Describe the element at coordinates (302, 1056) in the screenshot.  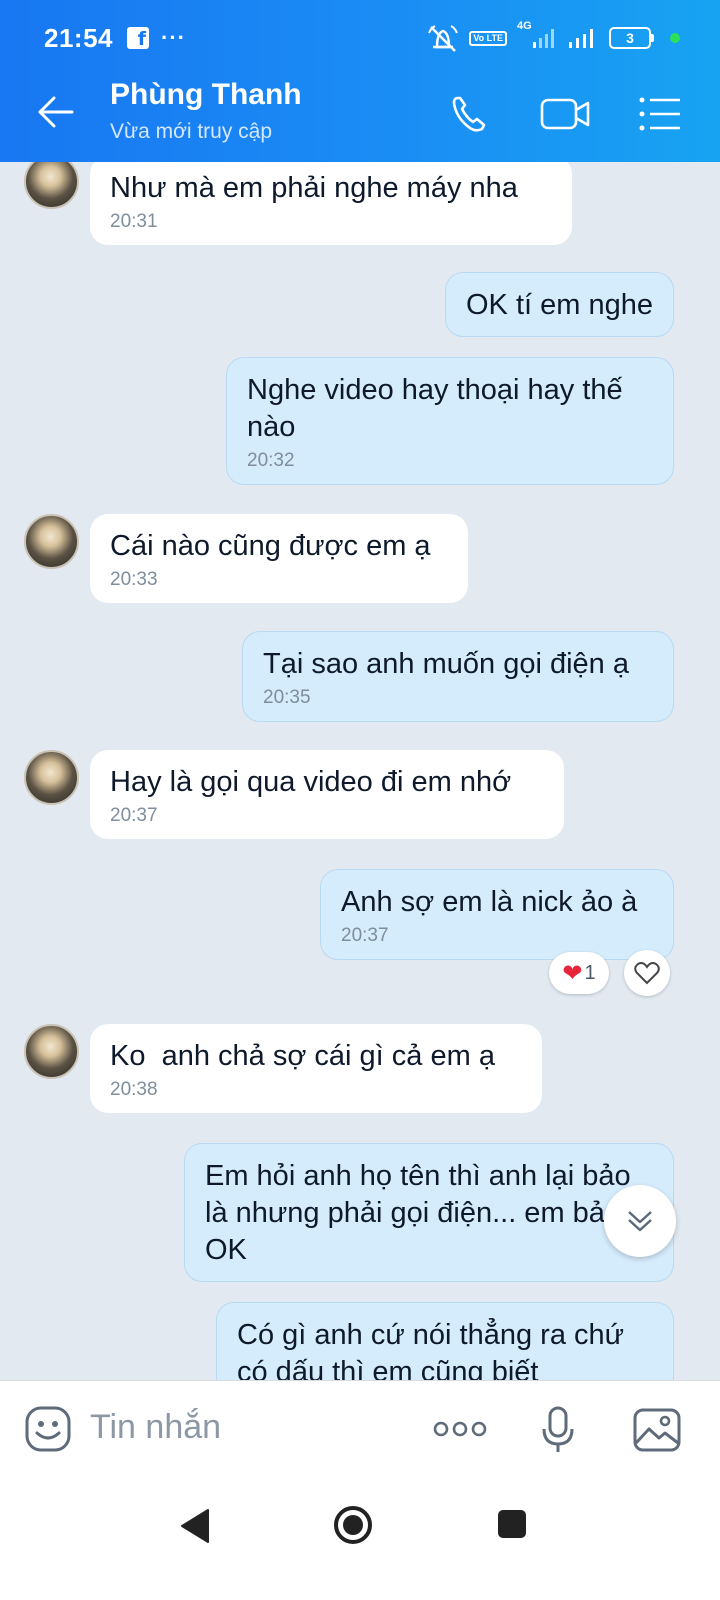
I see `message-text: Ko anh chả sợ cái gì cả em ạ` at that location.